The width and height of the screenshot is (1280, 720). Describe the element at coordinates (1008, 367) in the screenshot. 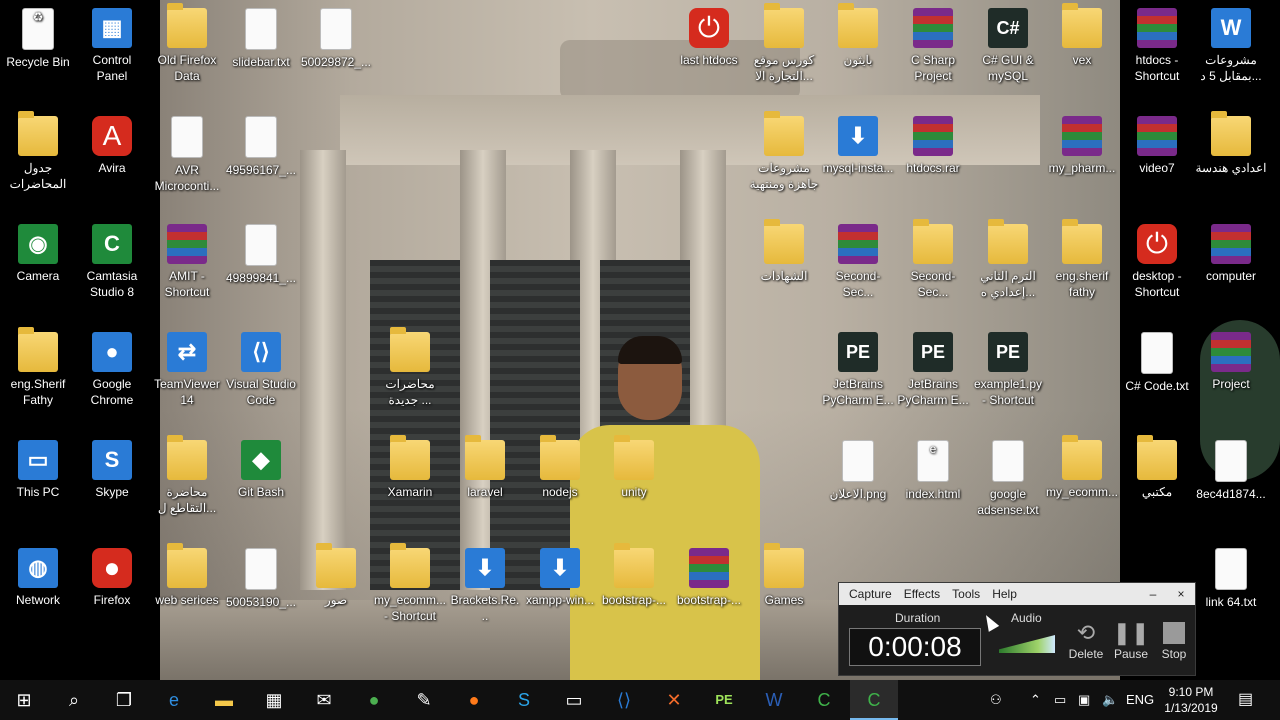

I see `desktop-icon: PE example1.py - Shortcut` at that location.